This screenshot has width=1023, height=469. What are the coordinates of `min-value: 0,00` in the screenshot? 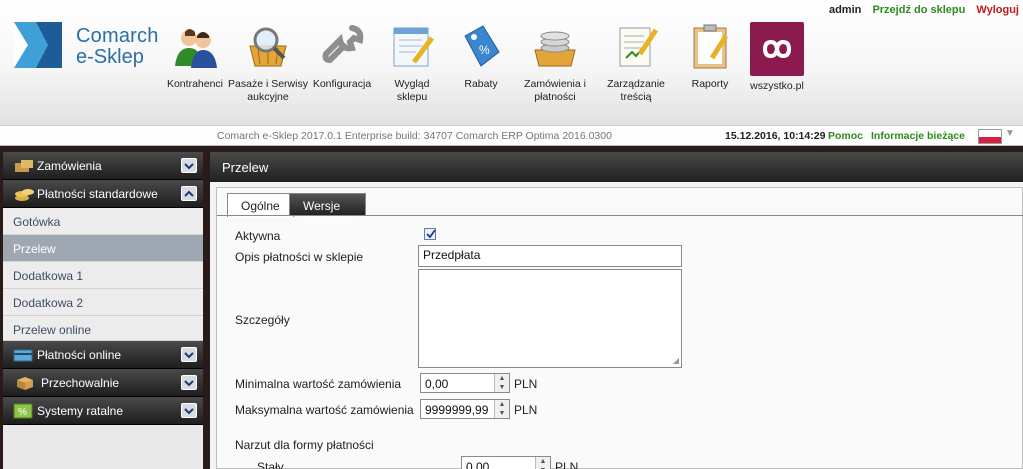 It's located at (437, 384).